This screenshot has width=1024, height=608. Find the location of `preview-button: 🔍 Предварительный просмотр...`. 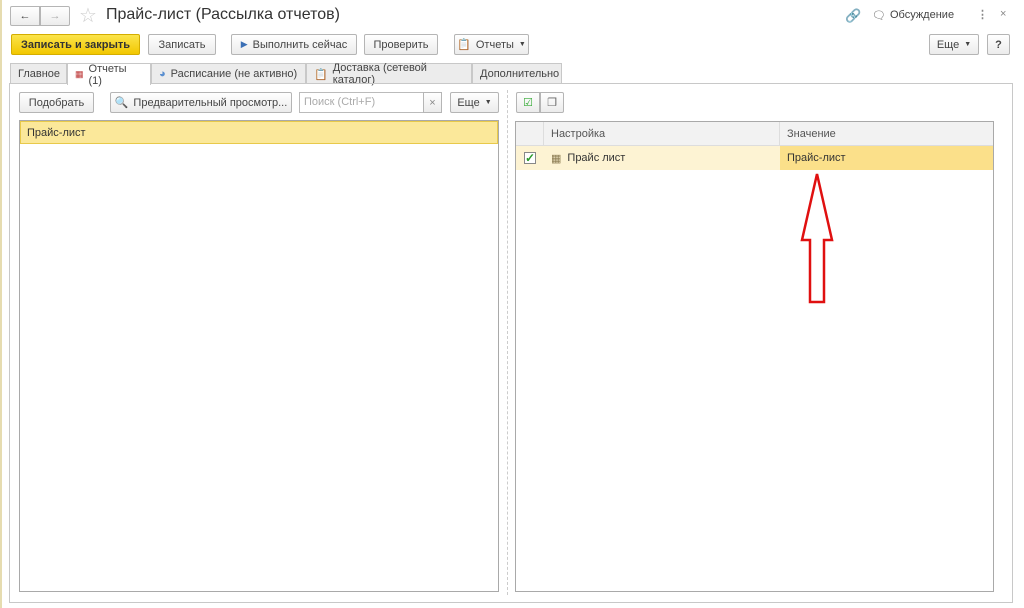

preview-button: 🔍 Предварительный просмотр... is located at coordinates (201, 102).